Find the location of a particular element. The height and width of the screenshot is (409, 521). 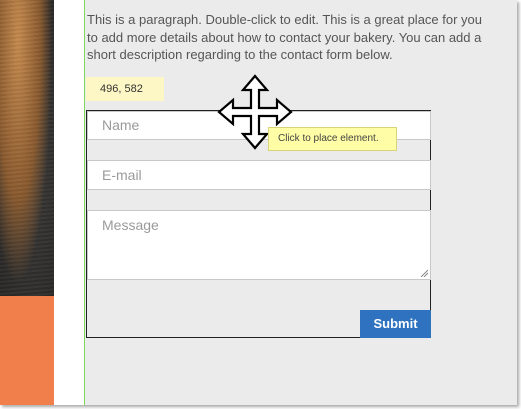

resize-grip-icon is located at coordinates (424, 273).